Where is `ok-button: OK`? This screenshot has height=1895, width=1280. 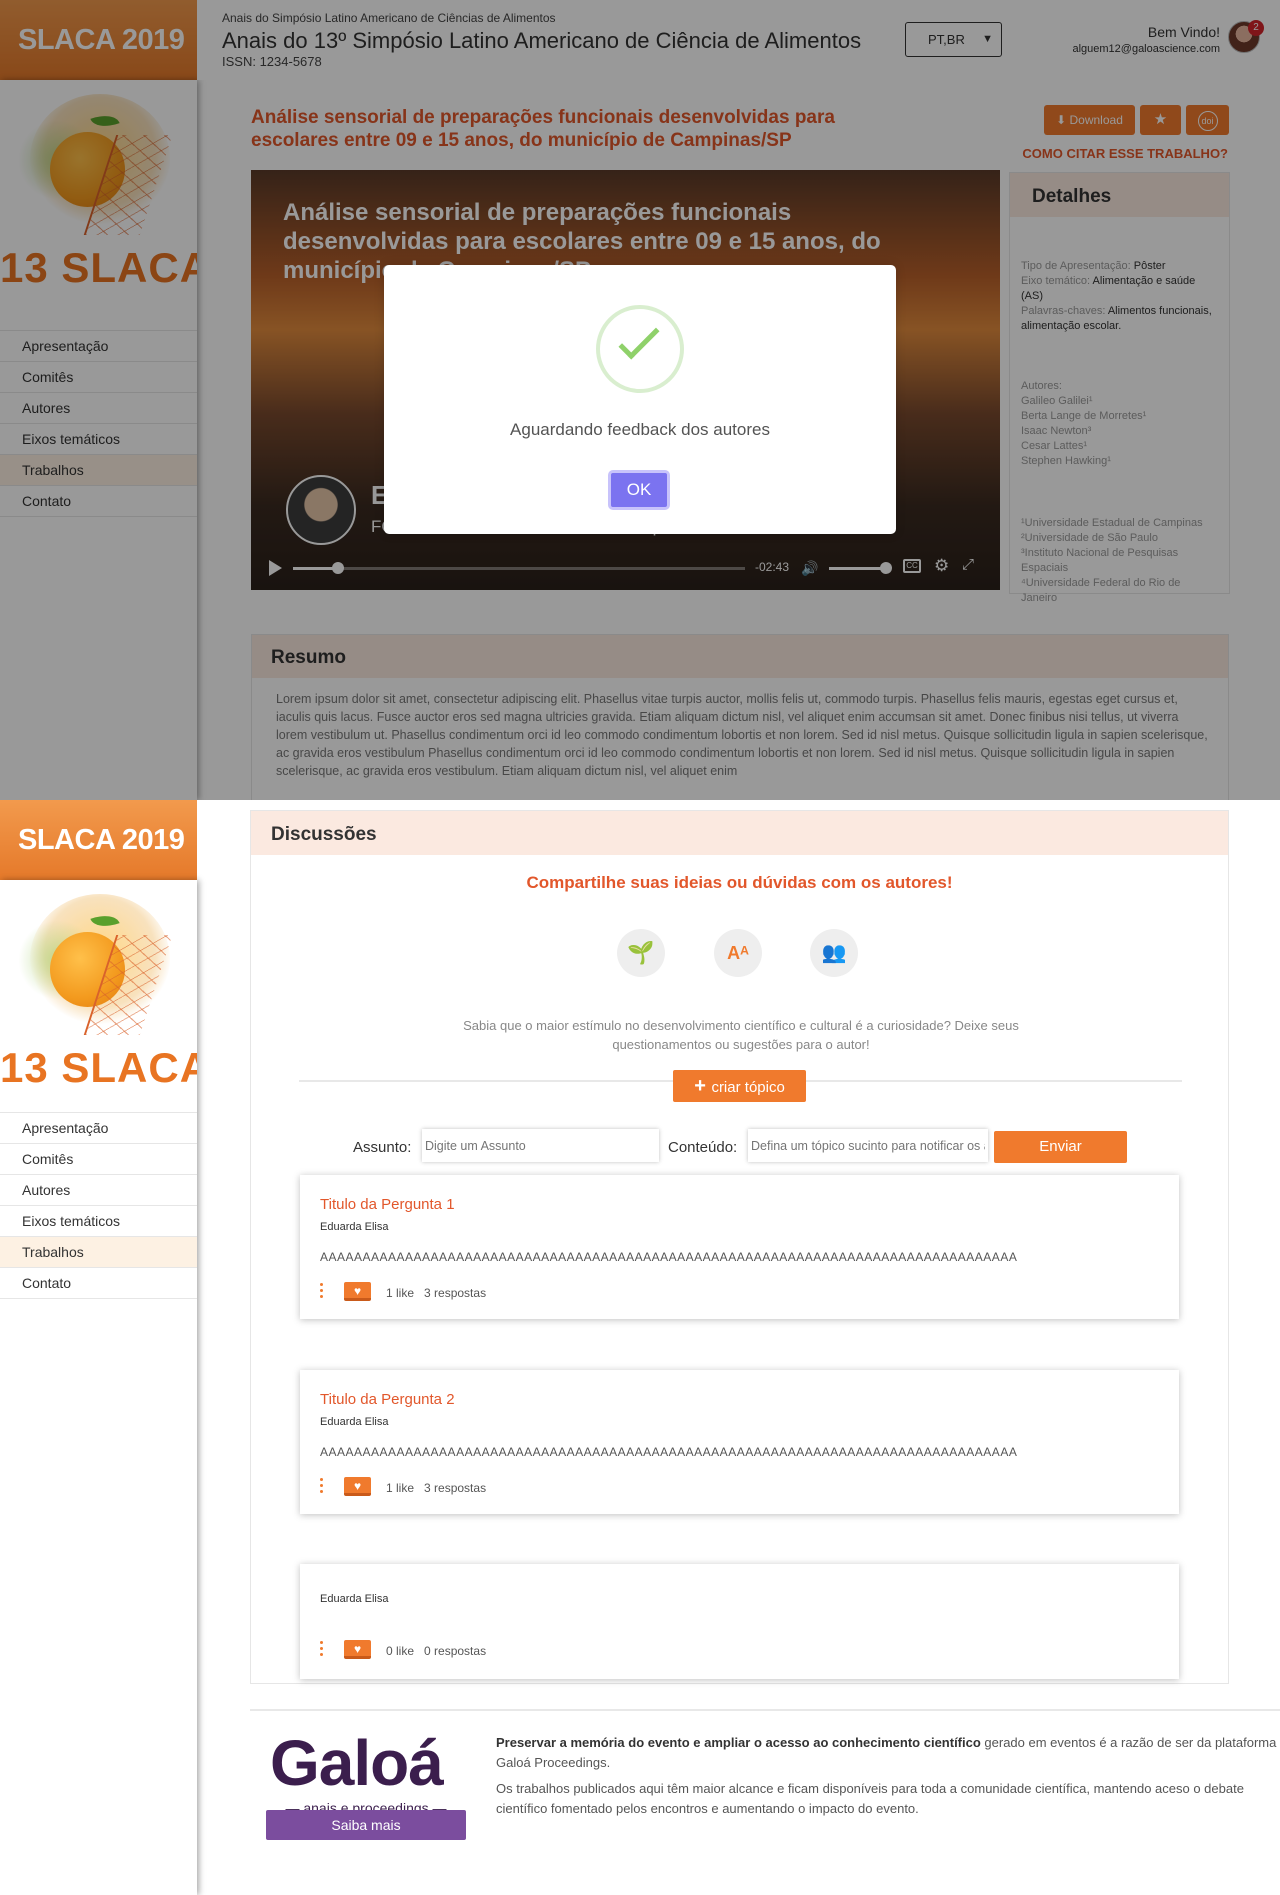
ok-button: OK is located at coordinates (639, 490).